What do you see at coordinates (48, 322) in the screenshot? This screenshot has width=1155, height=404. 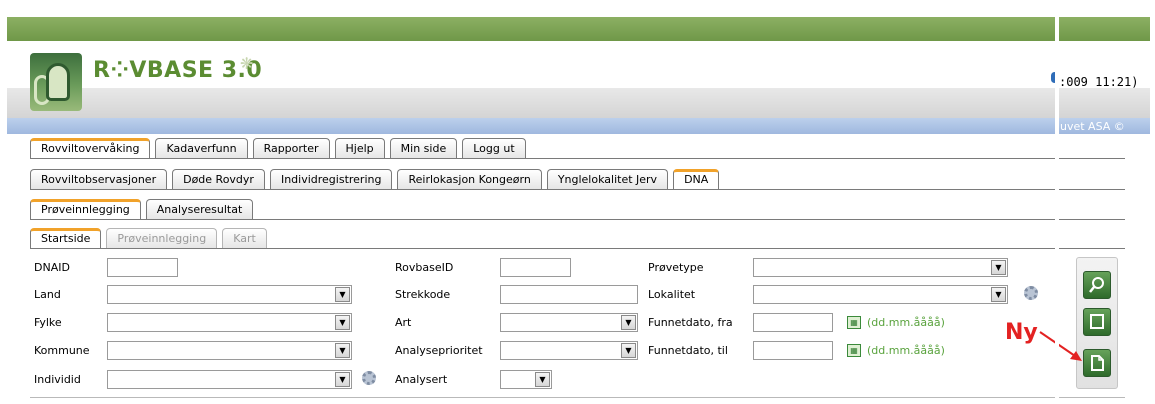 I see `fylke-label: Fylke` at bounding box center [48, 322].